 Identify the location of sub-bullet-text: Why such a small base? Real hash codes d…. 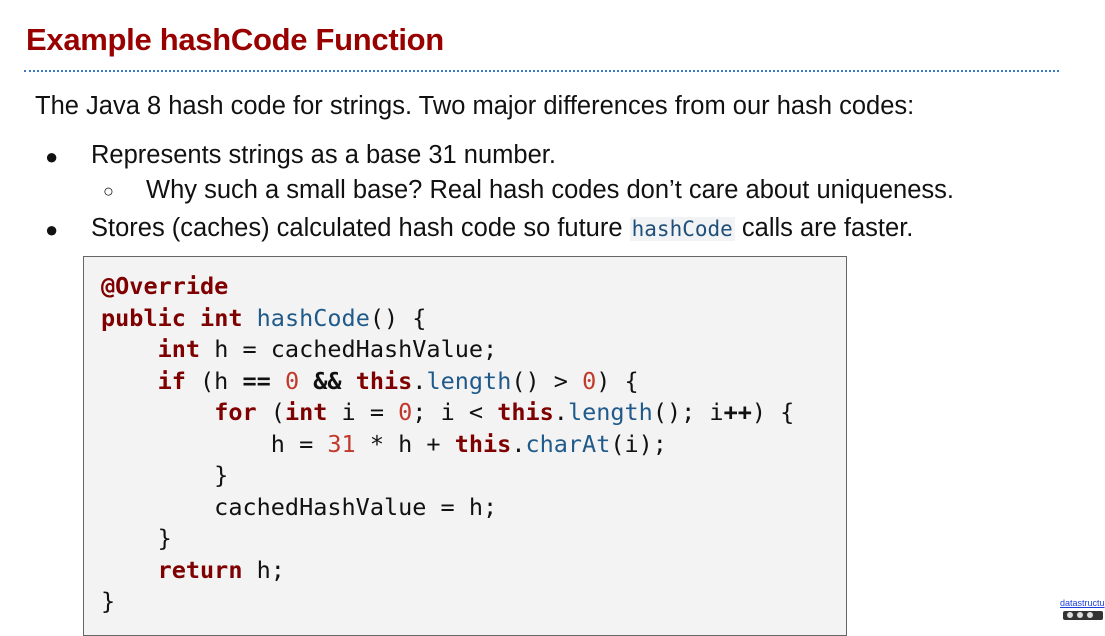
(550, 190).